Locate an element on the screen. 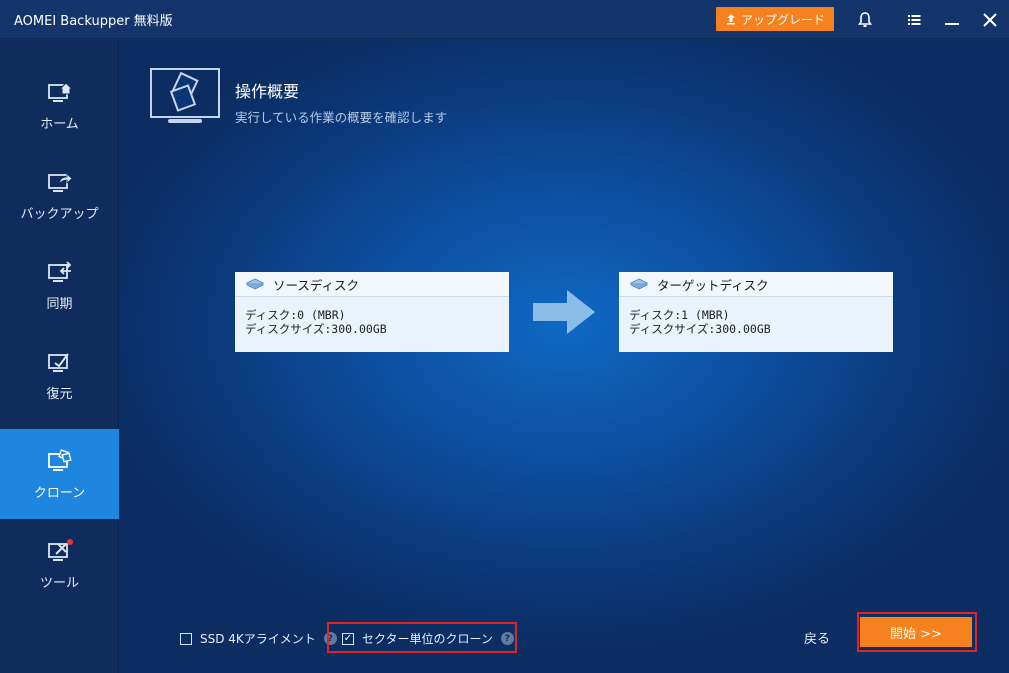 This screenshot has width=1009, height=673. sidebar-item-label: ホーム is located at coordinates (59, 124).